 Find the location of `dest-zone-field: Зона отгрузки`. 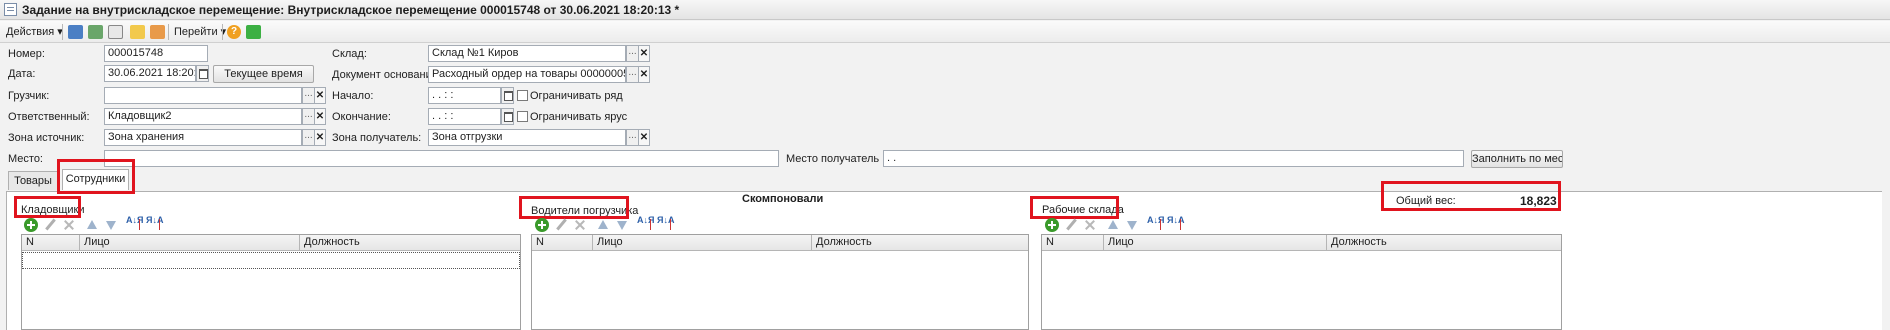

dest-zone-field: Зона отгрузки is located at coordinates (527, 137).